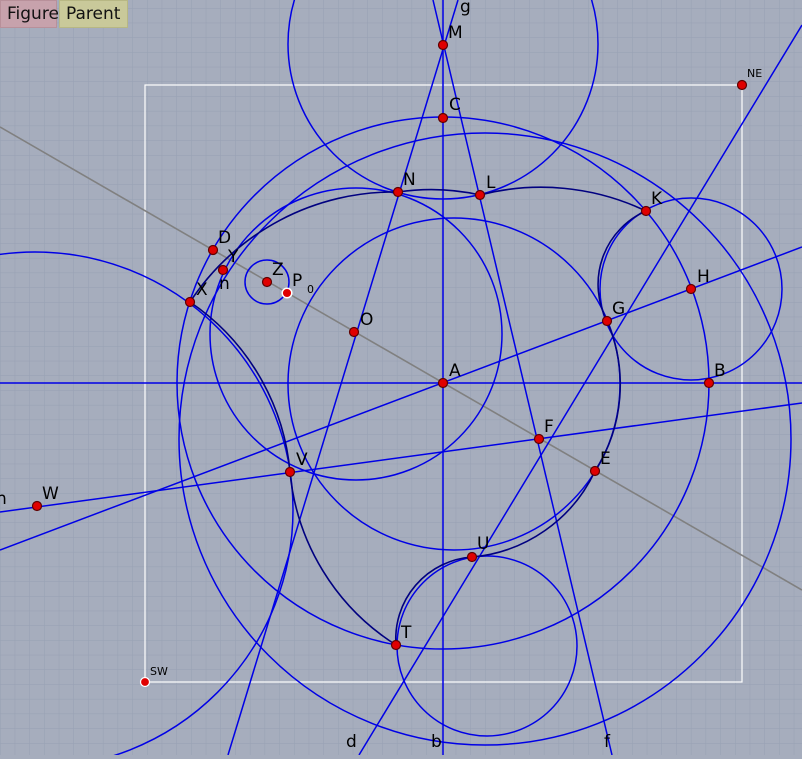  I want to click on label-v: V, so click(302, 460).